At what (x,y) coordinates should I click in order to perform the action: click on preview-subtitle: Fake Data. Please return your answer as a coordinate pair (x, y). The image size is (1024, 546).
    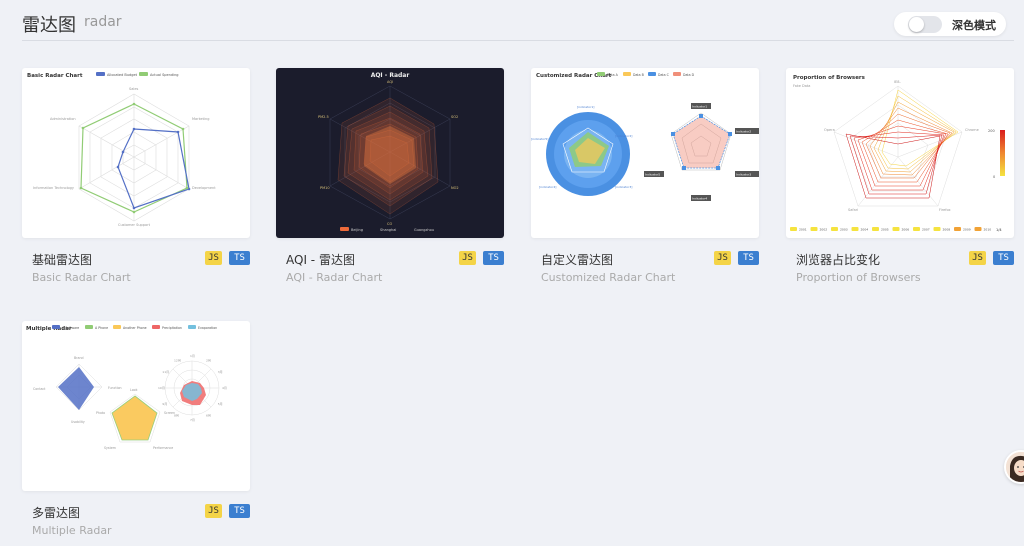
    Looking at the image, I should click on (801, 86).